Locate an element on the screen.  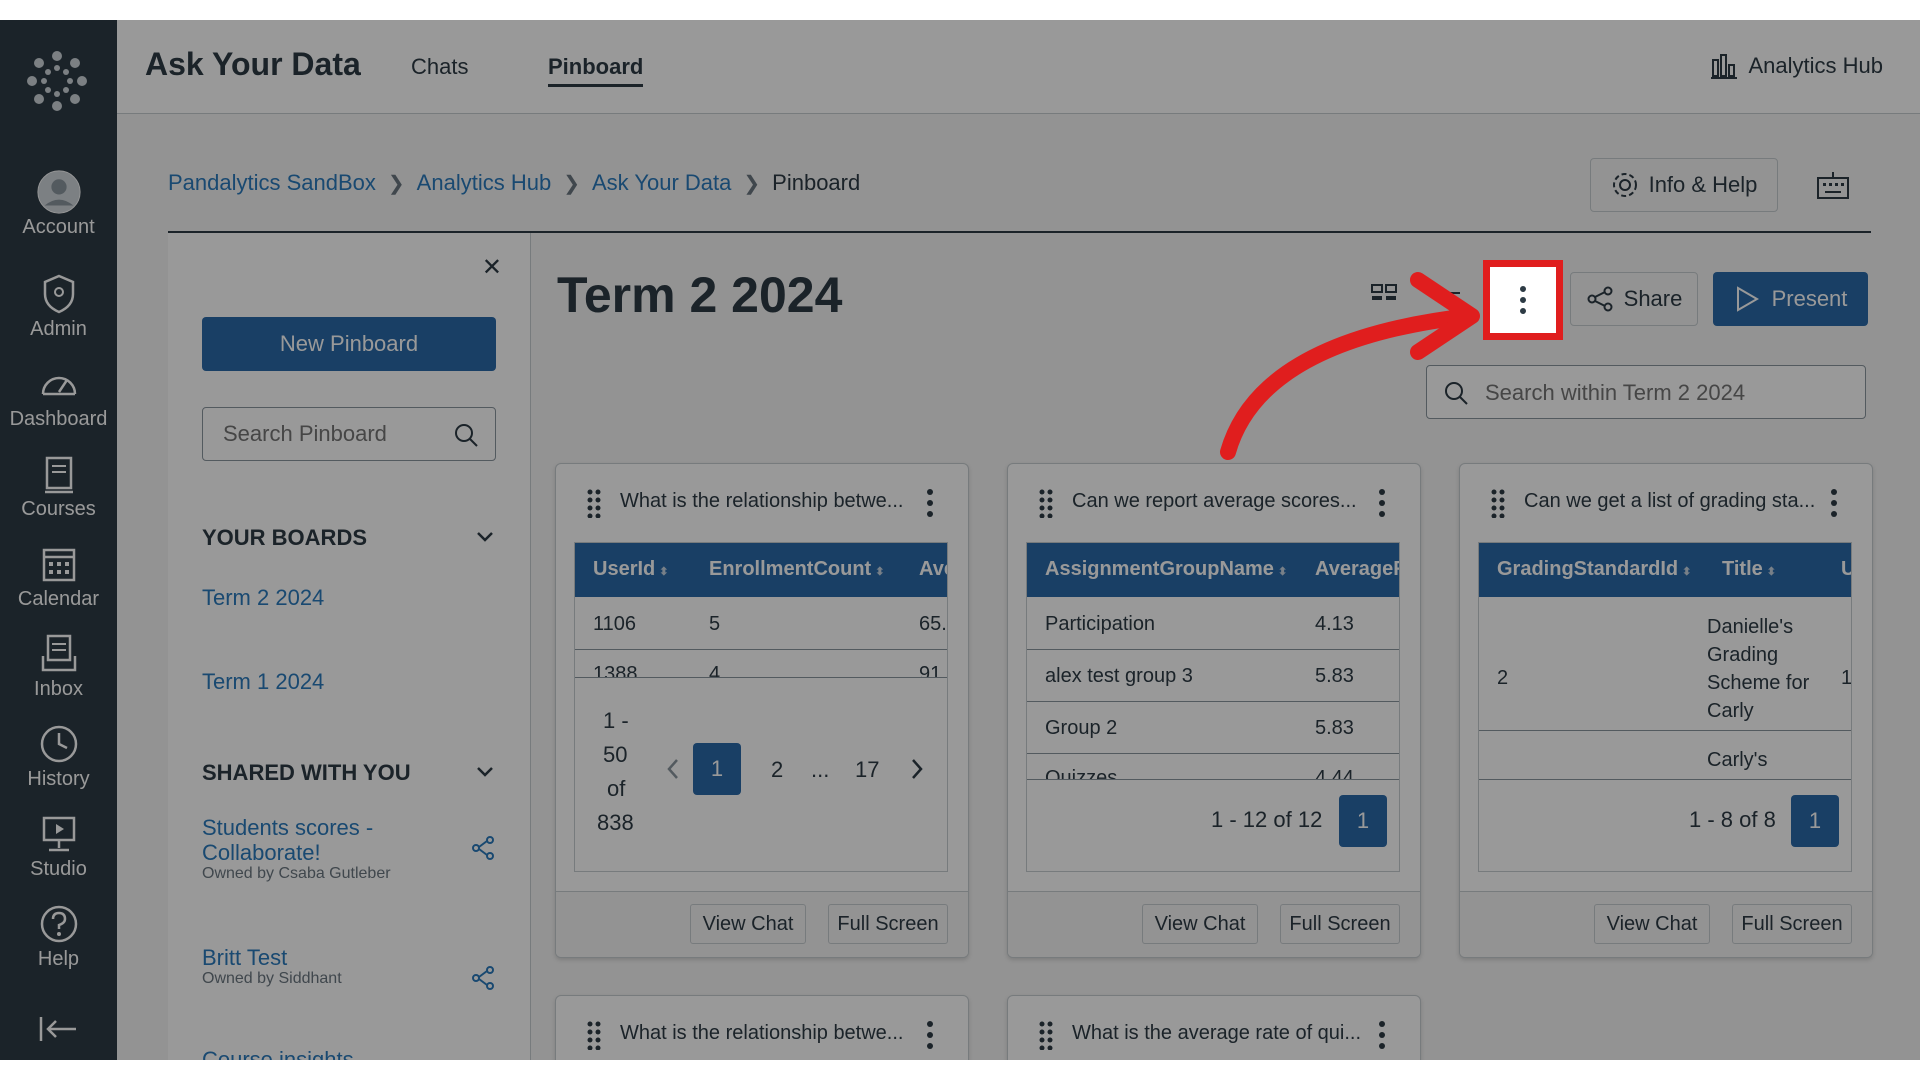
page-button: 2 is located at coordinates (777, 770).